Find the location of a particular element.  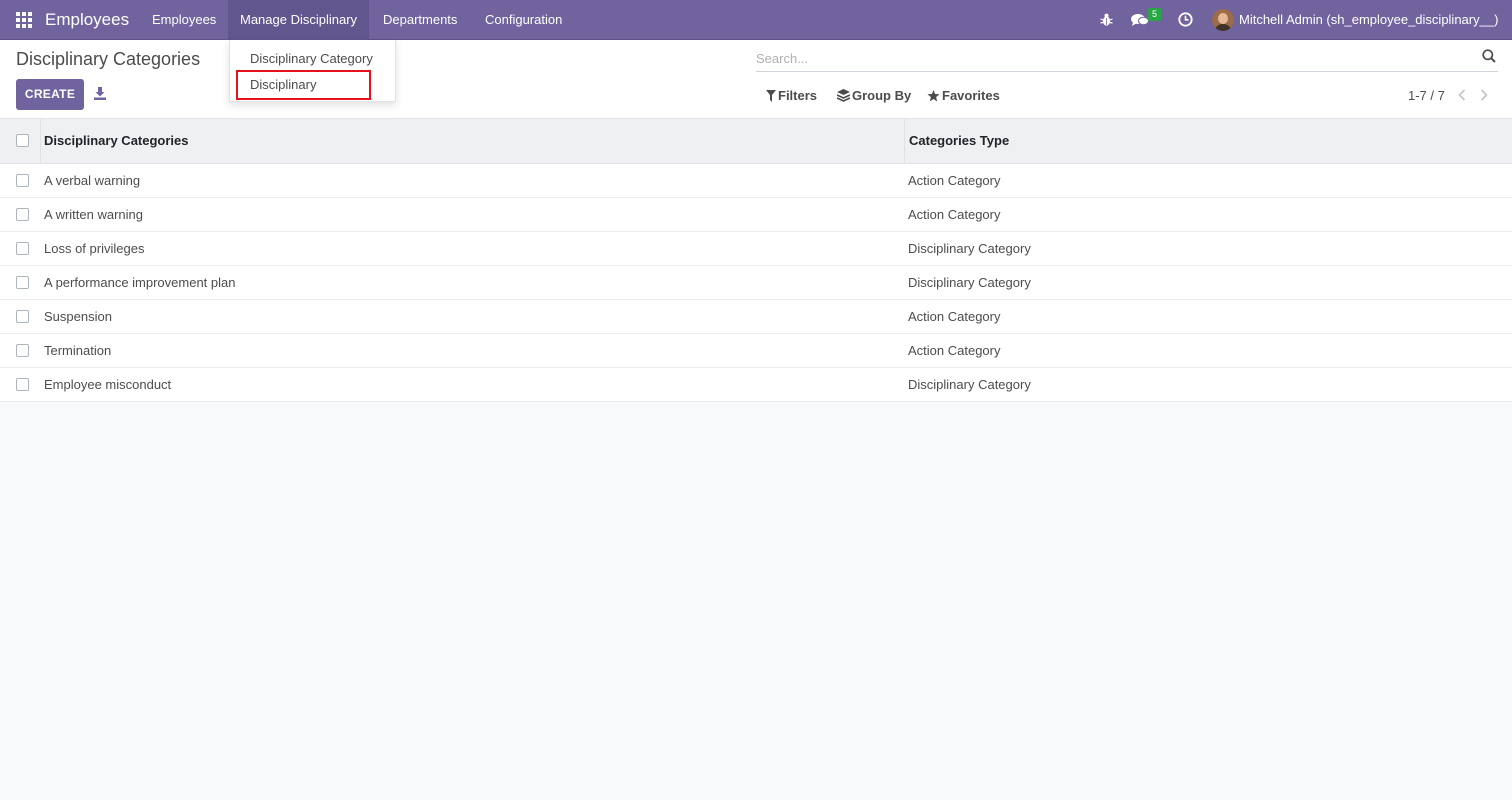

table-row: Termination Action Category is located at coordinates (756, 351).